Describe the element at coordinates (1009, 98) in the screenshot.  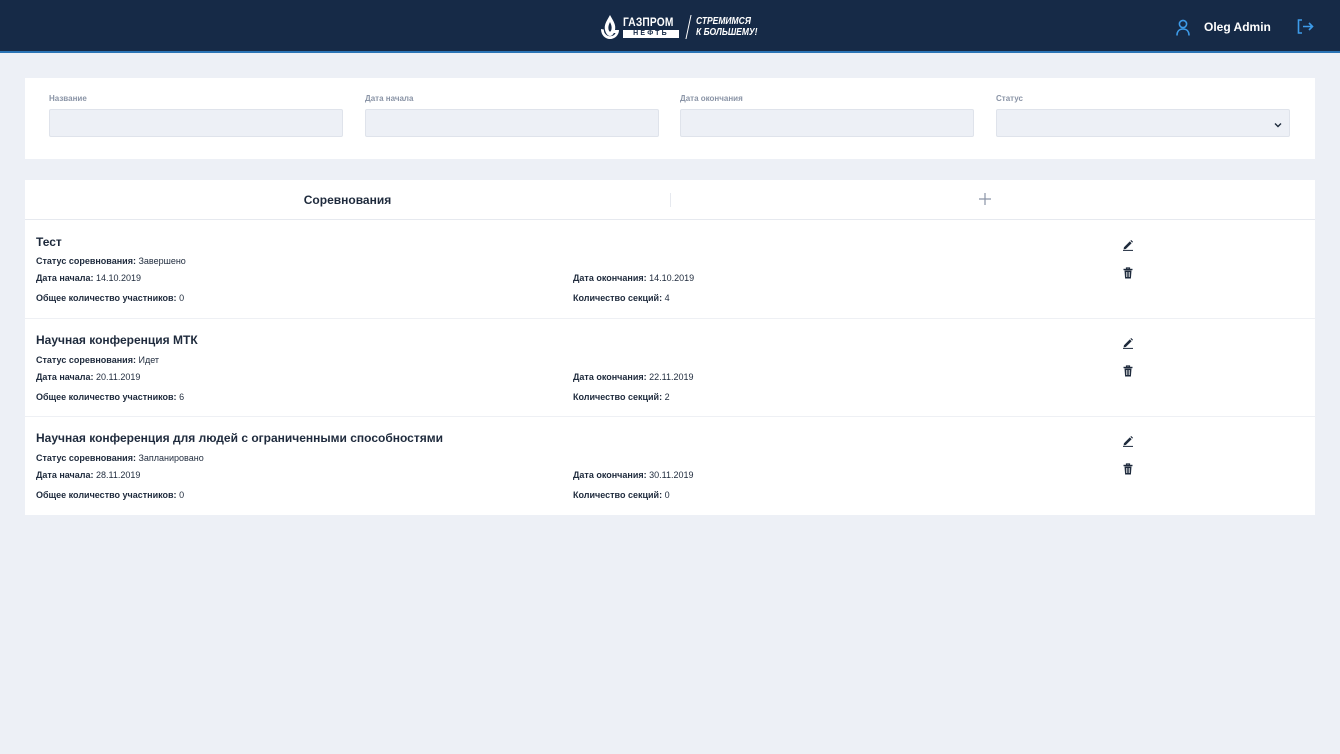
I see `filter-status-label: Статус` at that location.